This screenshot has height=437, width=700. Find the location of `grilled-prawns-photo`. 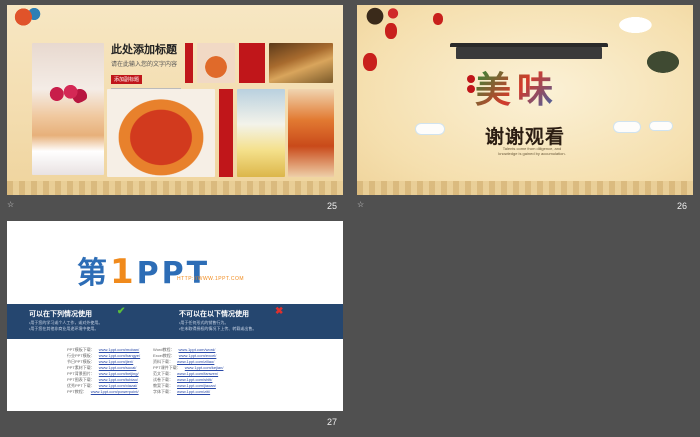

grilled-prawns-photo is located at coordinates (311, 133).